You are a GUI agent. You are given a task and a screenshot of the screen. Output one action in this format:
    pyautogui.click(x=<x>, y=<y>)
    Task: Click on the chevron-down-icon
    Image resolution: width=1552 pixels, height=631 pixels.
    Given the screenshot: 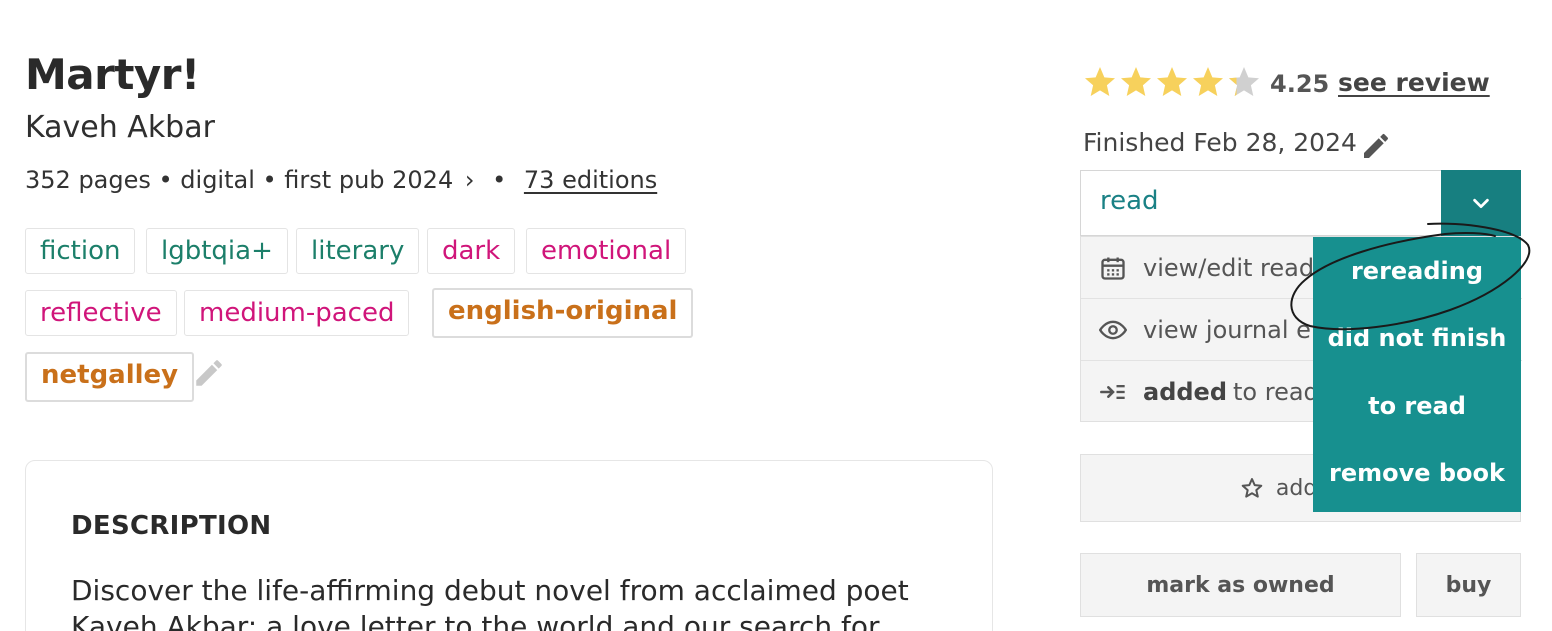 What is the action you would take?
    pyautogui.click(x=1481, y=203)
    